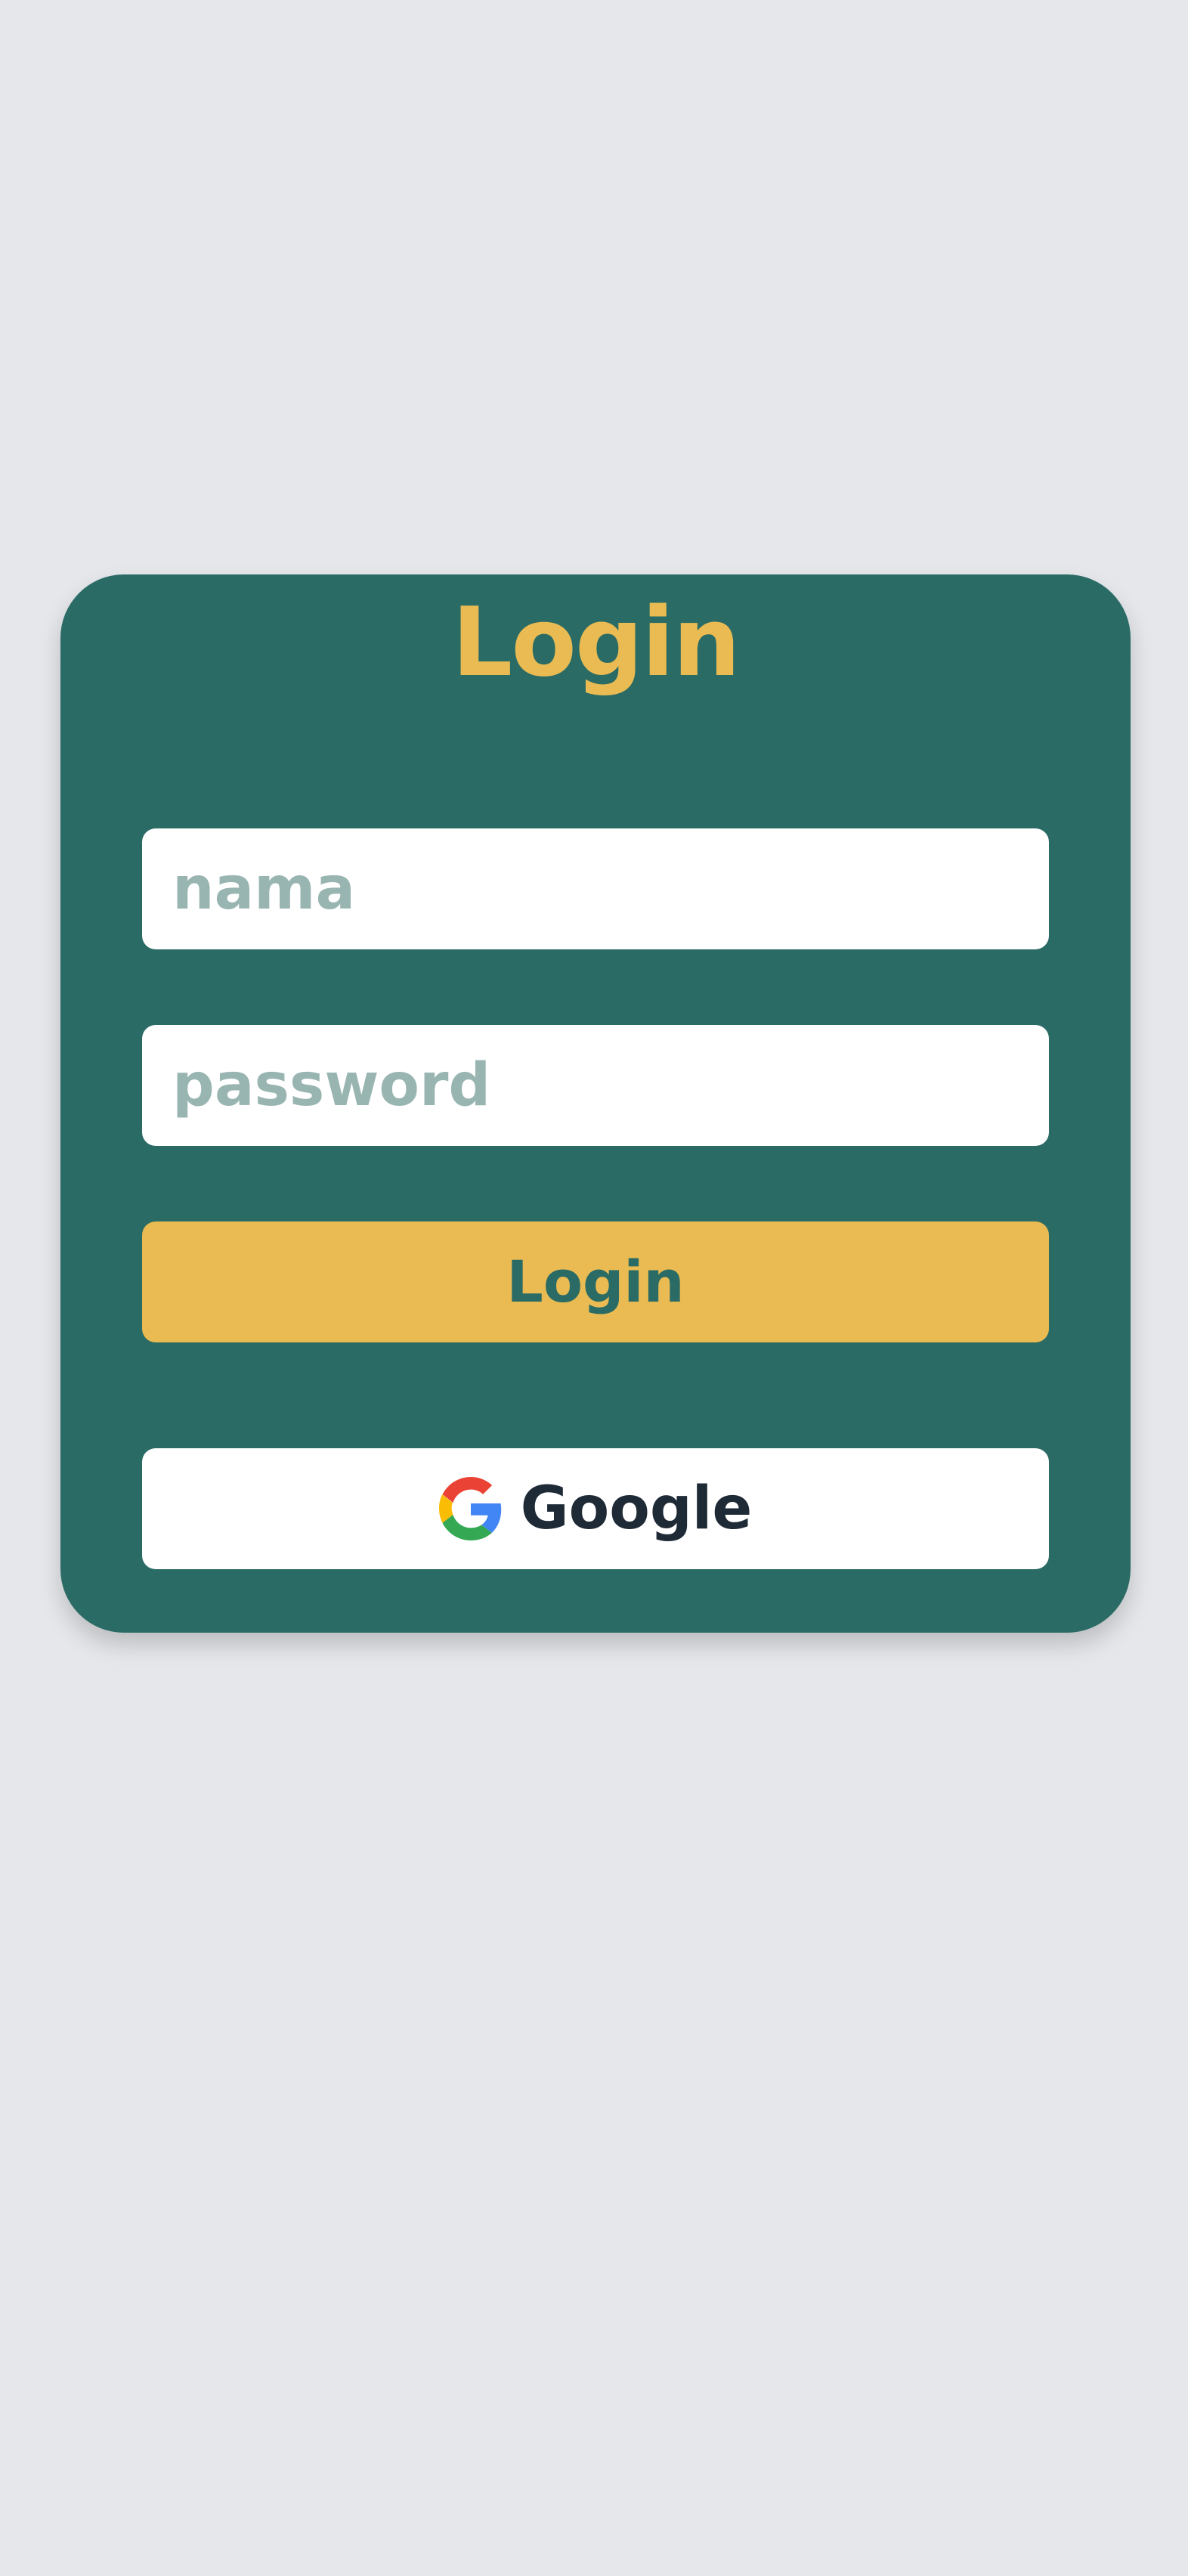 This screenshot has height=2576, width=1188. Describe the element at coordinates (637, 1509) in the screenshot. I see `google-button-label: Google` at that location.